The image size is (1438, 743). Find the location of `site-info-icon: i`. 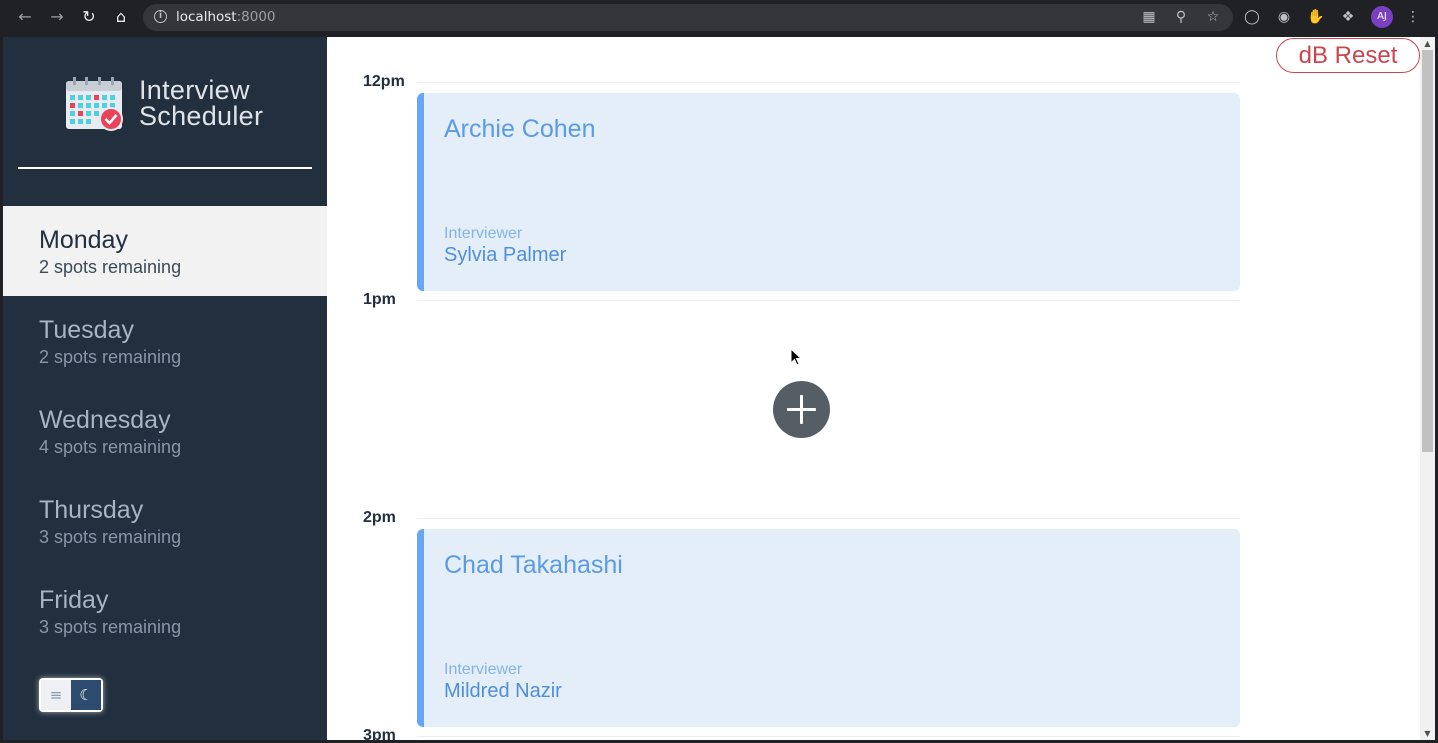

site-info-icon: i is located at coordinates (160, 16).